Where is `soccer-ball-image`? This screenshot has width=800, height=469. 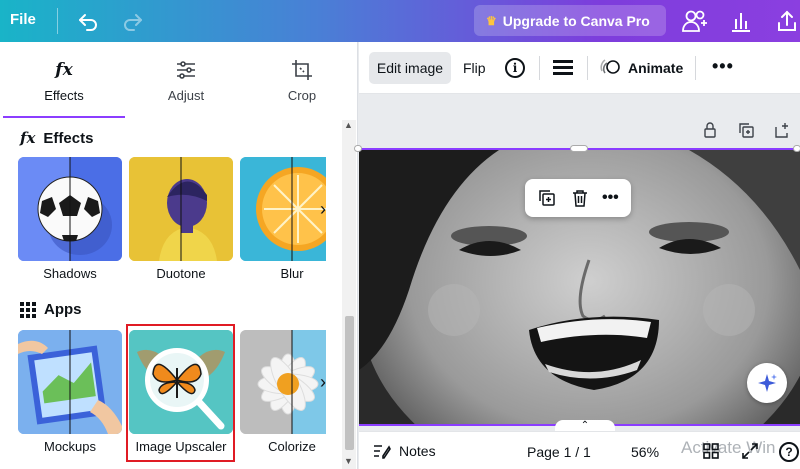 soccer-ball-image is located at coordinates (70, 209).